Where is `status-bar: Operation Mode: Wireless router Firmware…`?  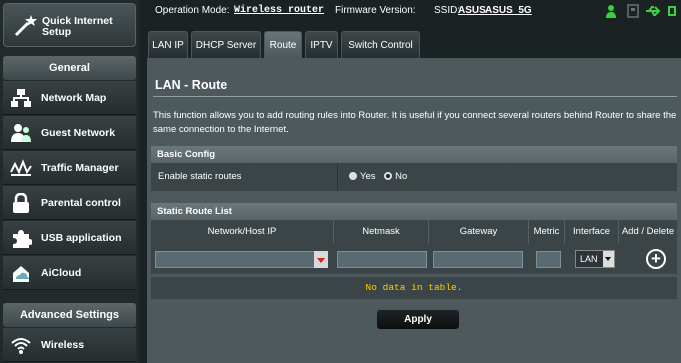 status-bar: Operation Mode: Wireless router Firmware… is located at coordinates (413, 12).